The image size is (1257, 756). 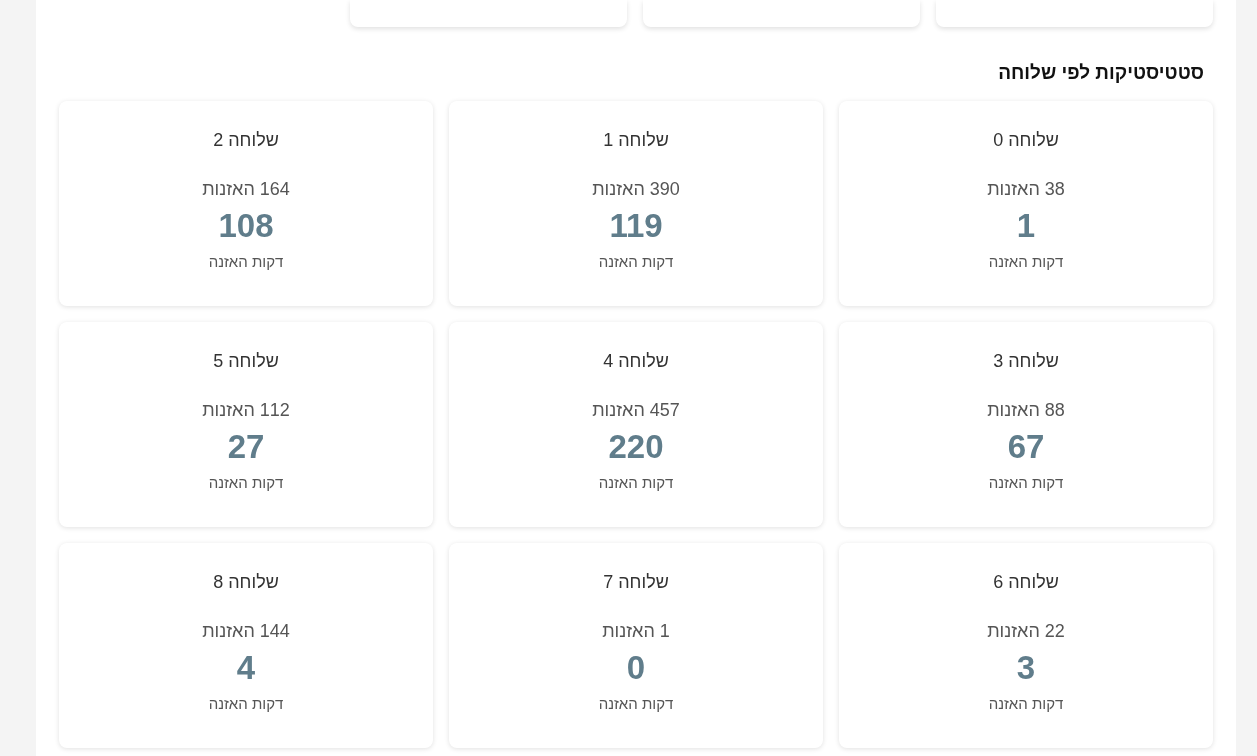 I want to click on extension-name: שלוחה 7, so click(x=636, y=582).